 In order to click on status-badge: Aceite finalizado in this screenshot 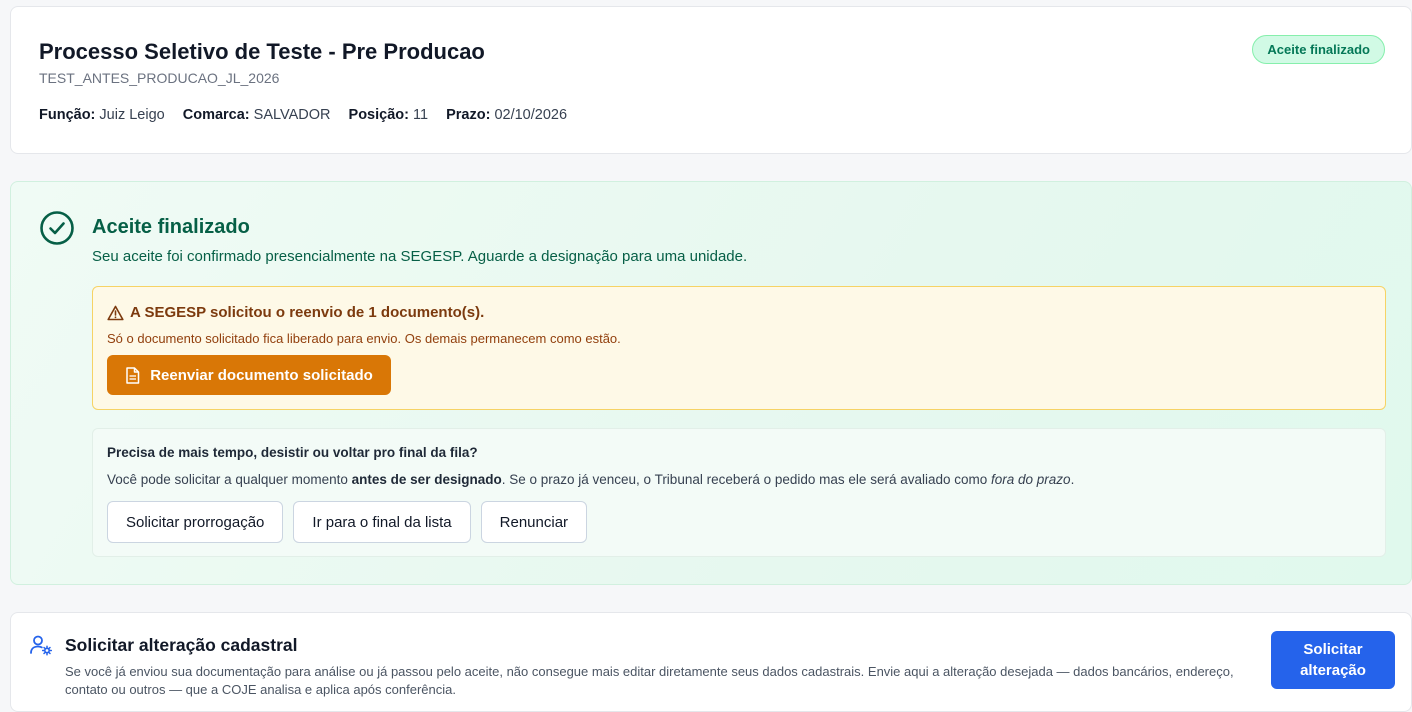, I will do `click(1318, 49)`.